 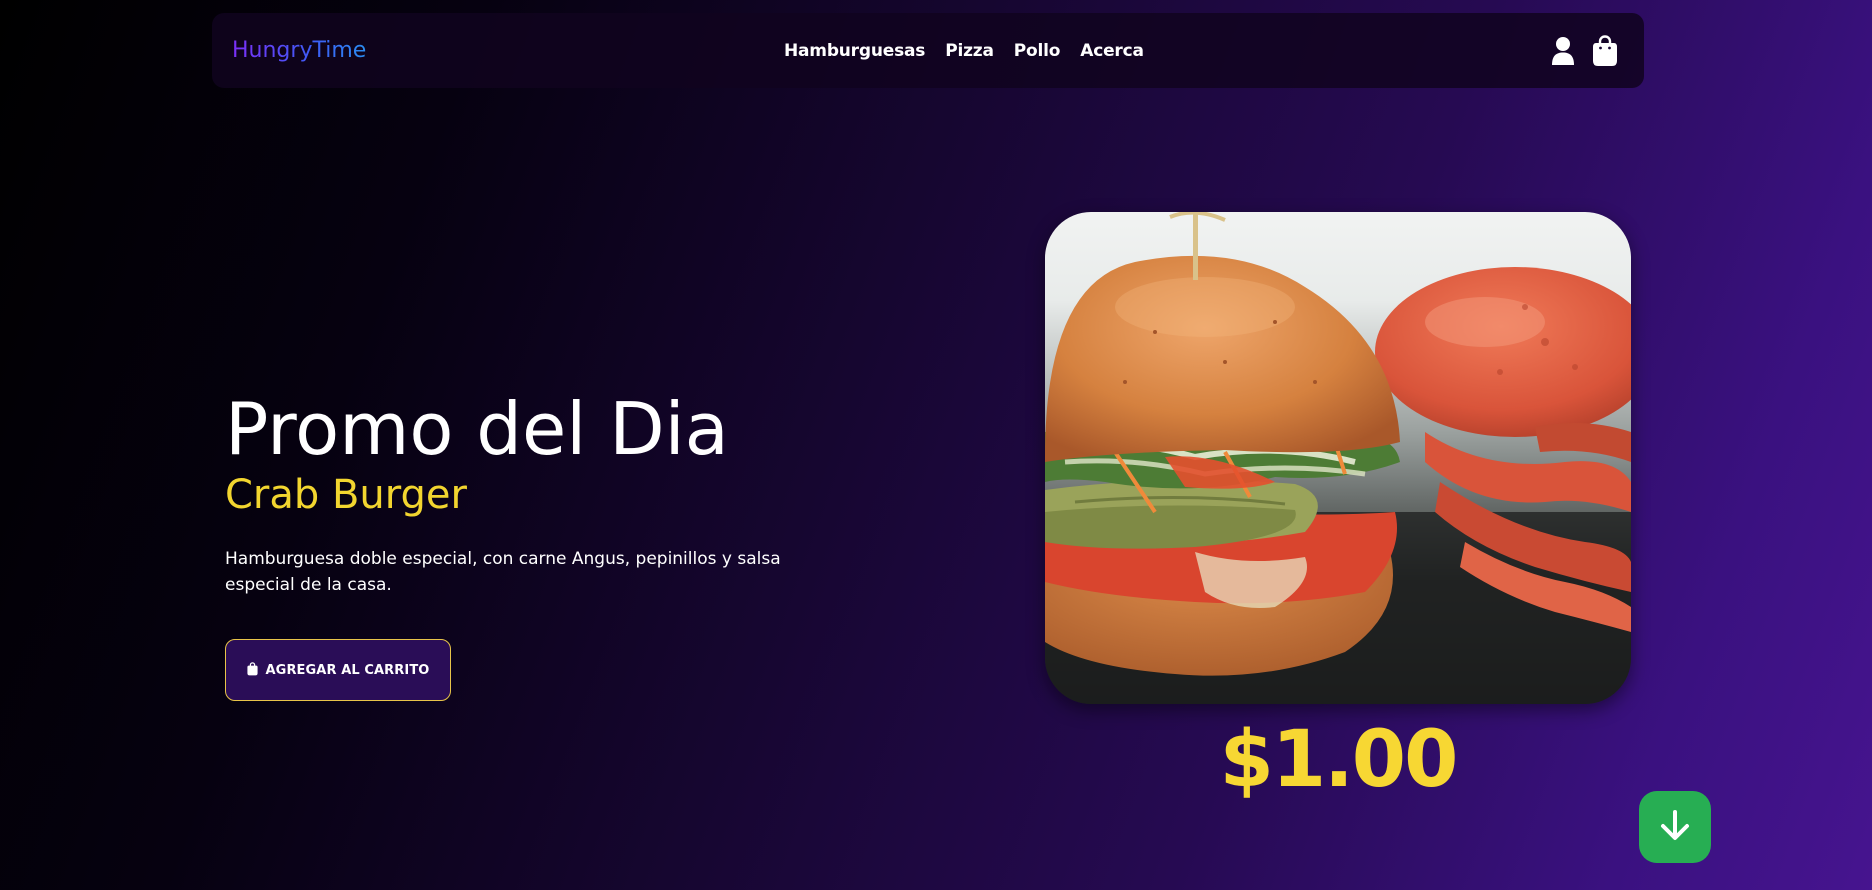 I want to click on nav-icons, so click(x=1584, y=50).